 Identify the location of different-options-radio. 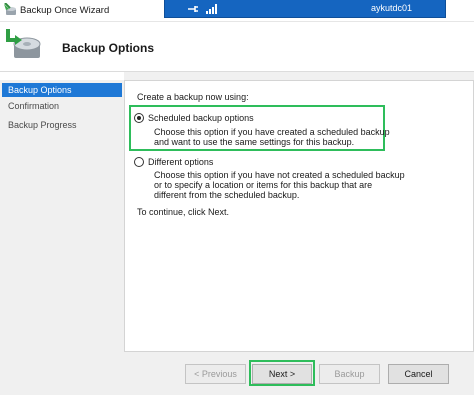
(139, 162).